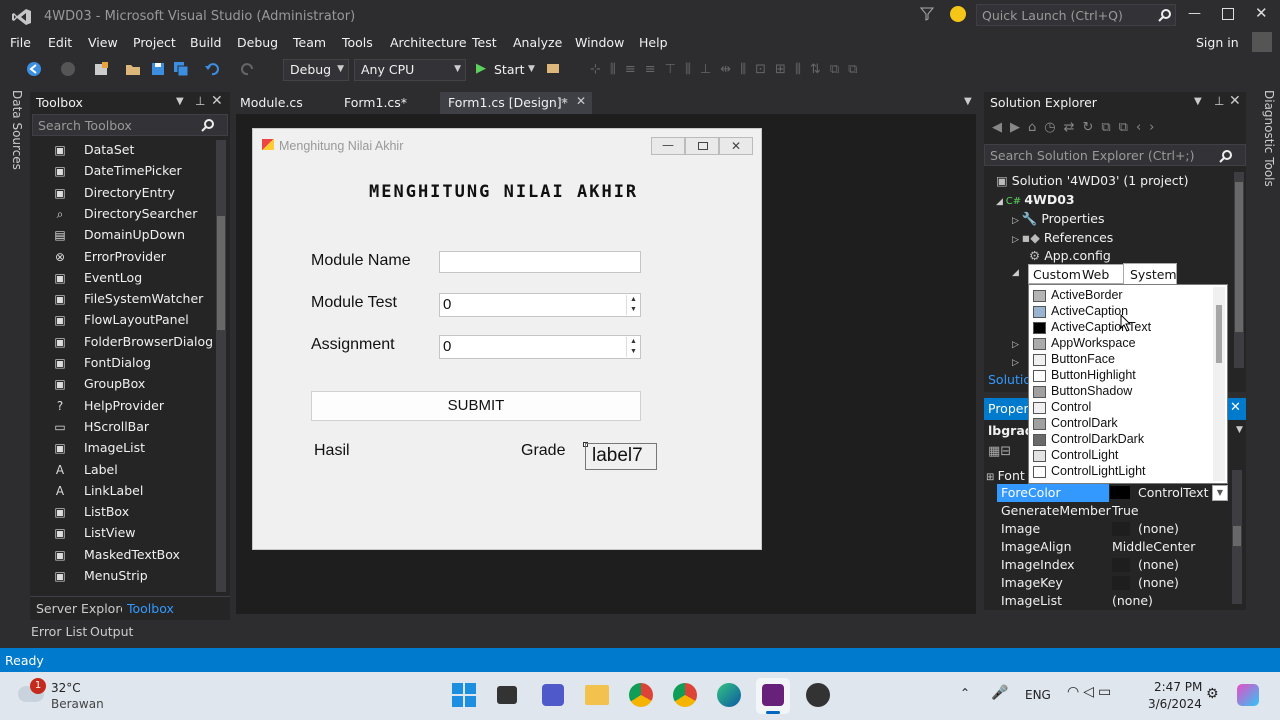  I want to click on color-option: Control, so click(1122, 408).